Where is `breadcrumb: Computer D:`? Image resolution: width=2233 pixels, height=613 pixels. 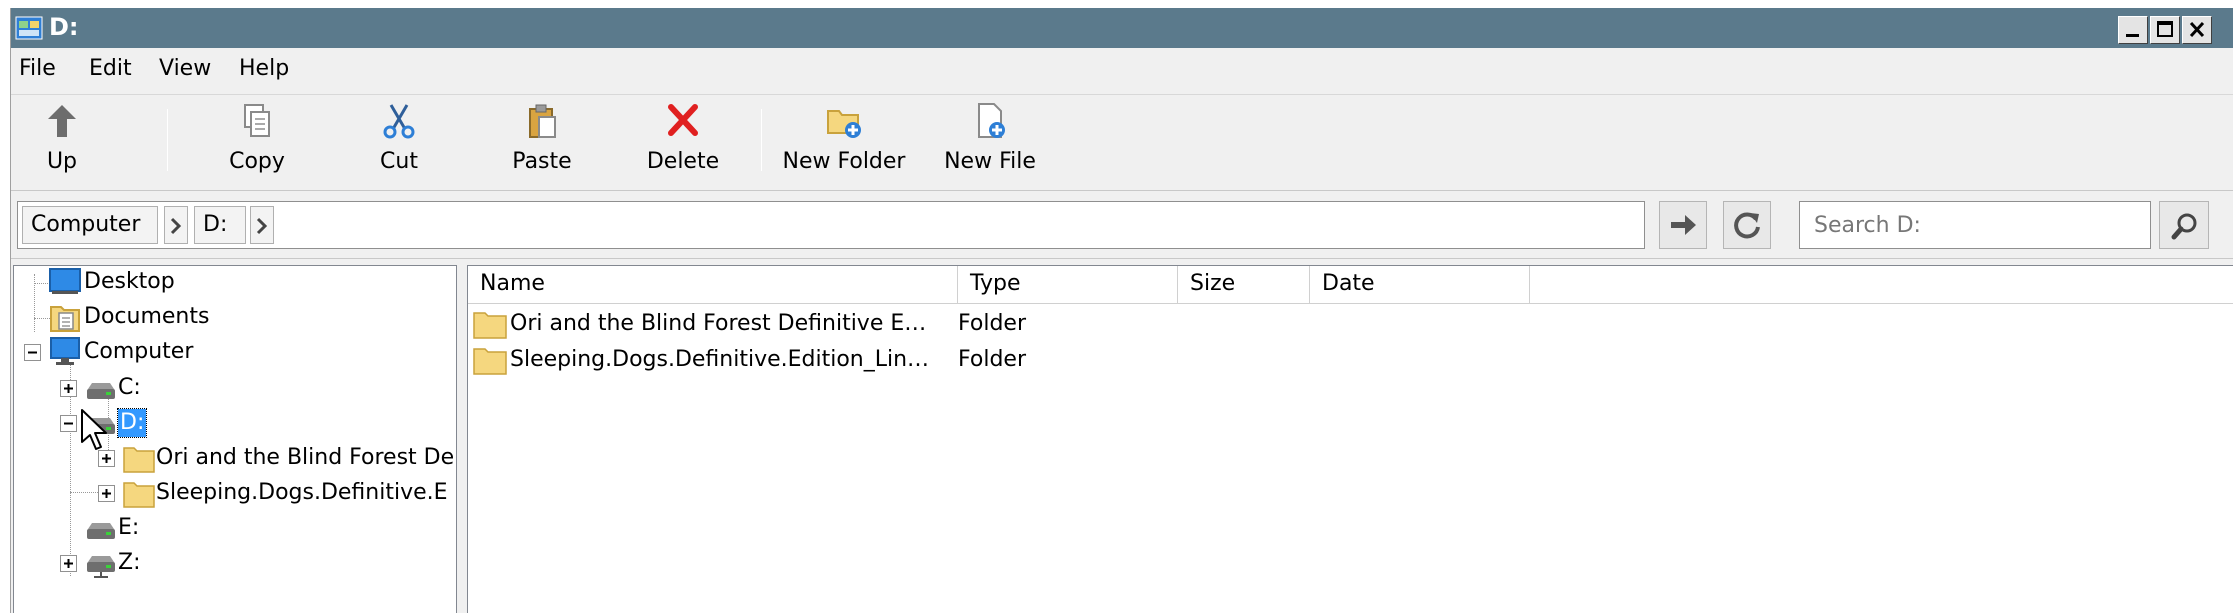
breadcrumb: Computer D: is located at coordinates (831, 225).